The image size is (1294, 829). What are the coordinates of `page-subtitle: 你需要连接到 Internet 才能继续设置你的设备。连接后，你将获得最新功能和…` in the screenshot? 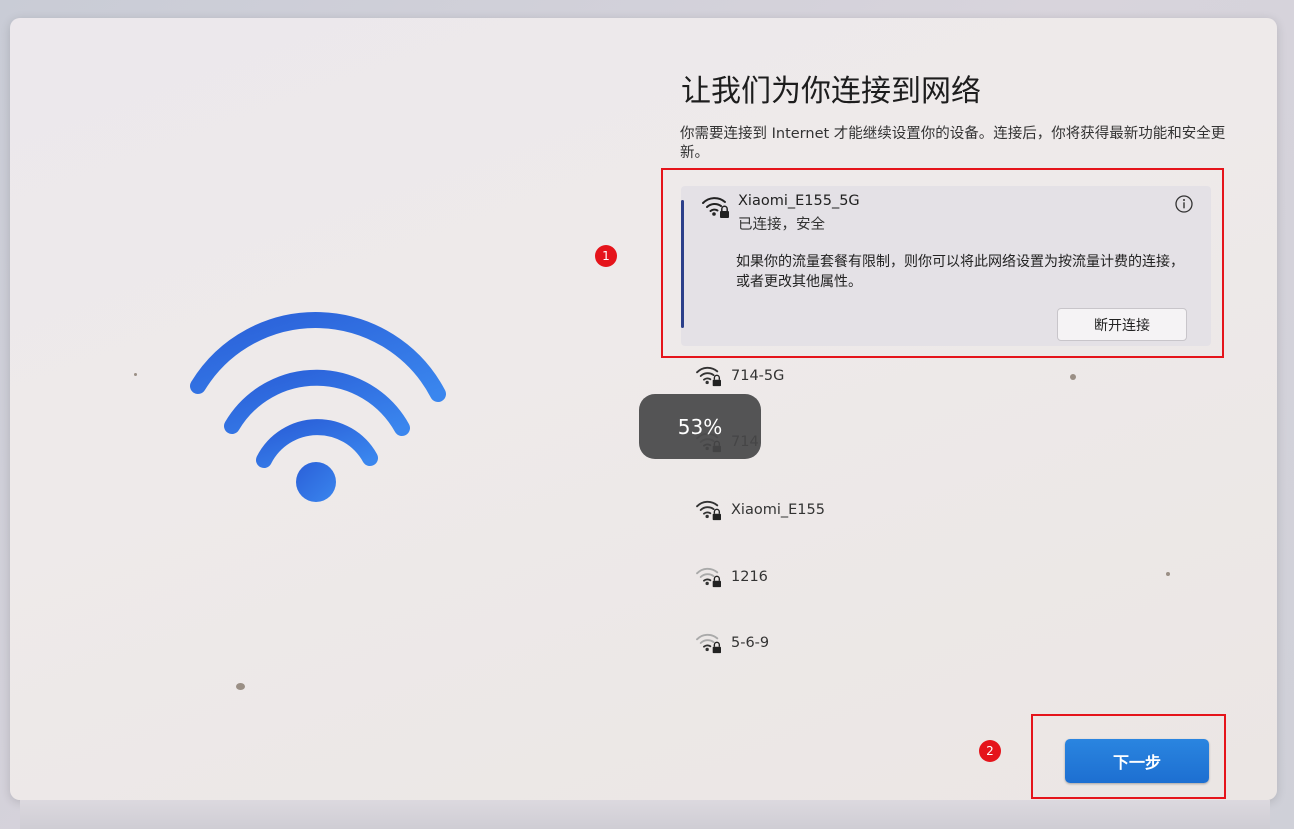 It's located at (953, 143).